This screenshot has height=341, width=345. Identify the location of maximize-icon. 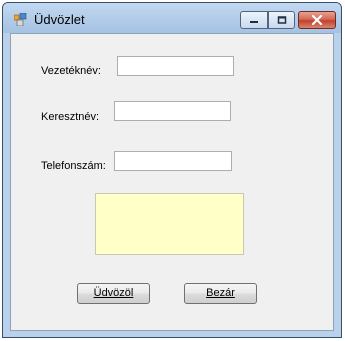
(281, 20).